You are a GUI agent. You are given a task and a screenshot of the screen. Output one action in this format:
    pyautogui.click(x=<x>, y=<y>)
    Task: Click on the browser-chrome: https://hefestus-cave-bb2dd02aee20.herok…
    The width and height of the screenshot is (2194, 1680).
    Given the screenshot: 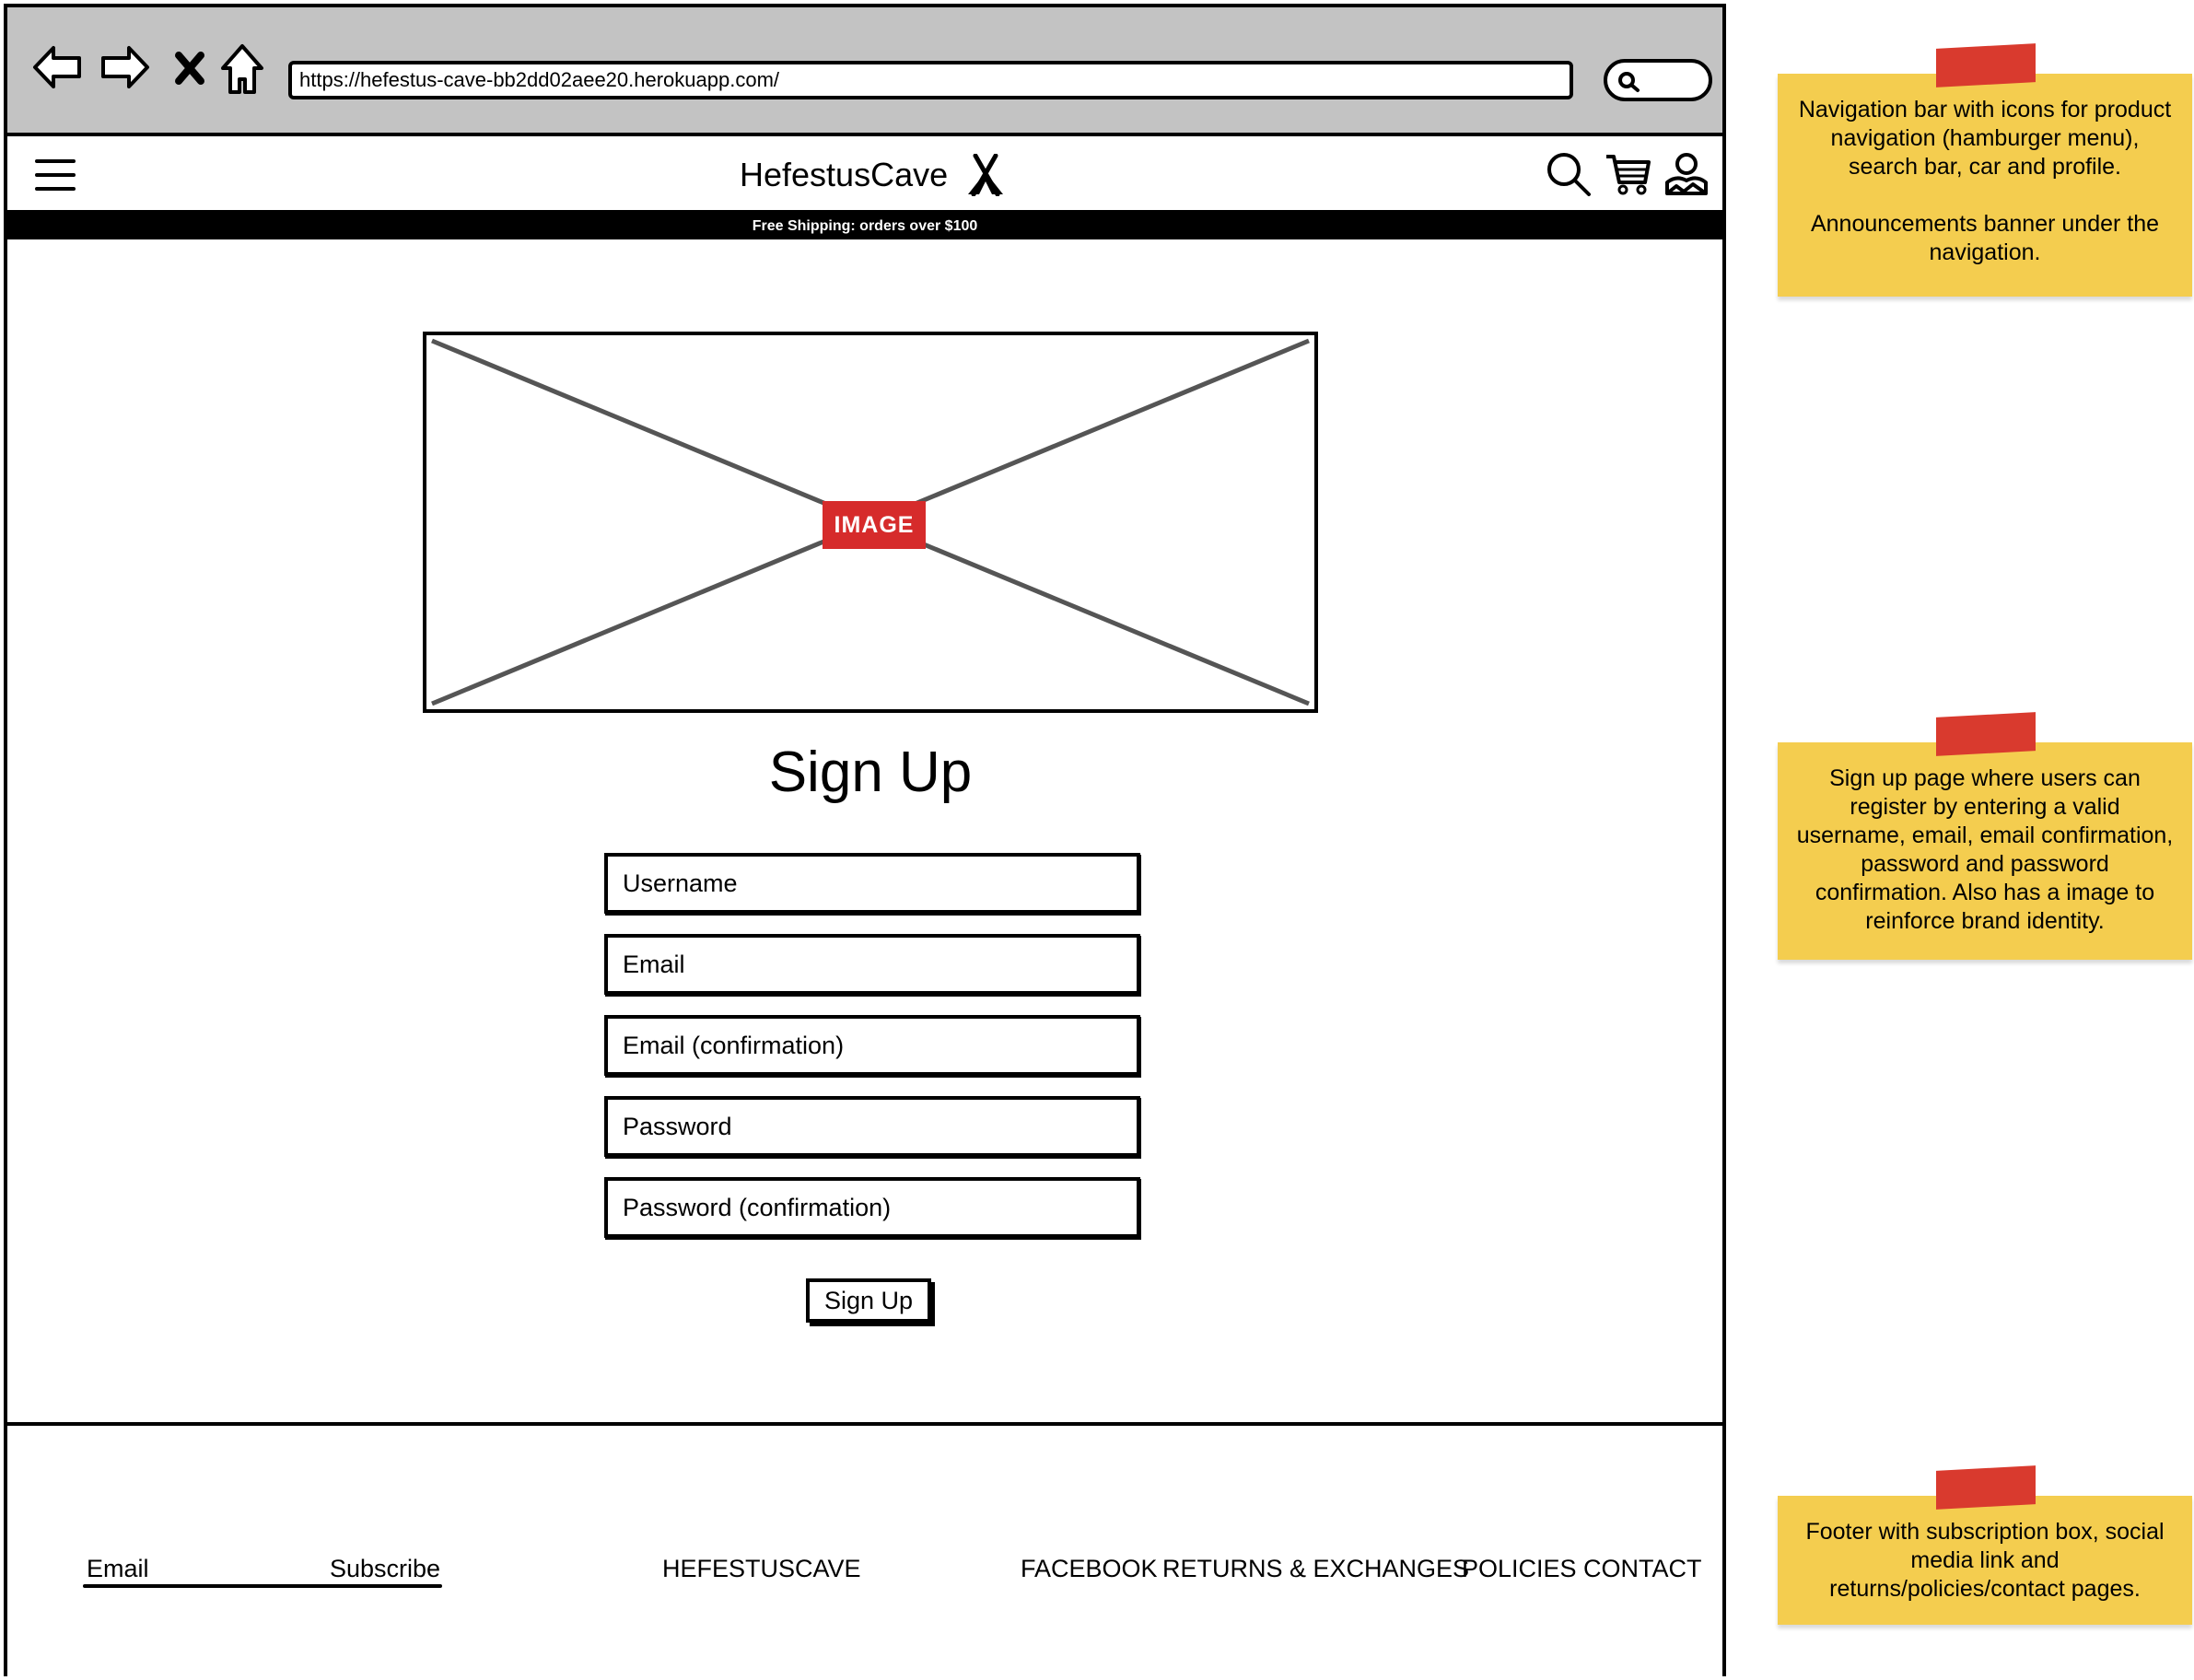 What is the action you would take?
    pyautogui.click(x=865, y=71)
    